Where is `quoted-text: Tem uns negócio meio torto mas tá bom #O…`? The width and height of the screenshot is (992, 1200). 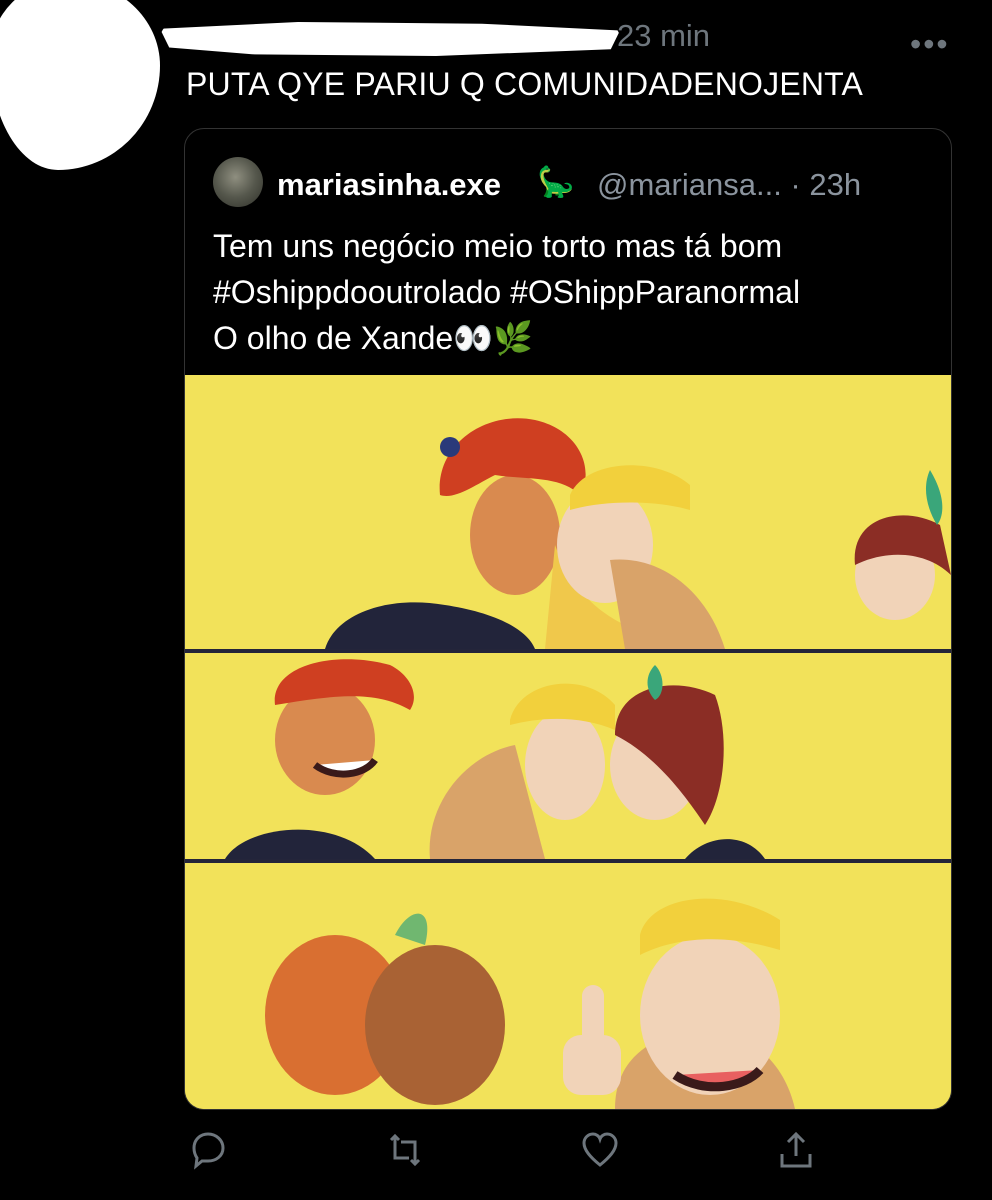
quoted-text: Tem uns negócio meio torto mas tá bom #O… is located at coordinates (506, 292).